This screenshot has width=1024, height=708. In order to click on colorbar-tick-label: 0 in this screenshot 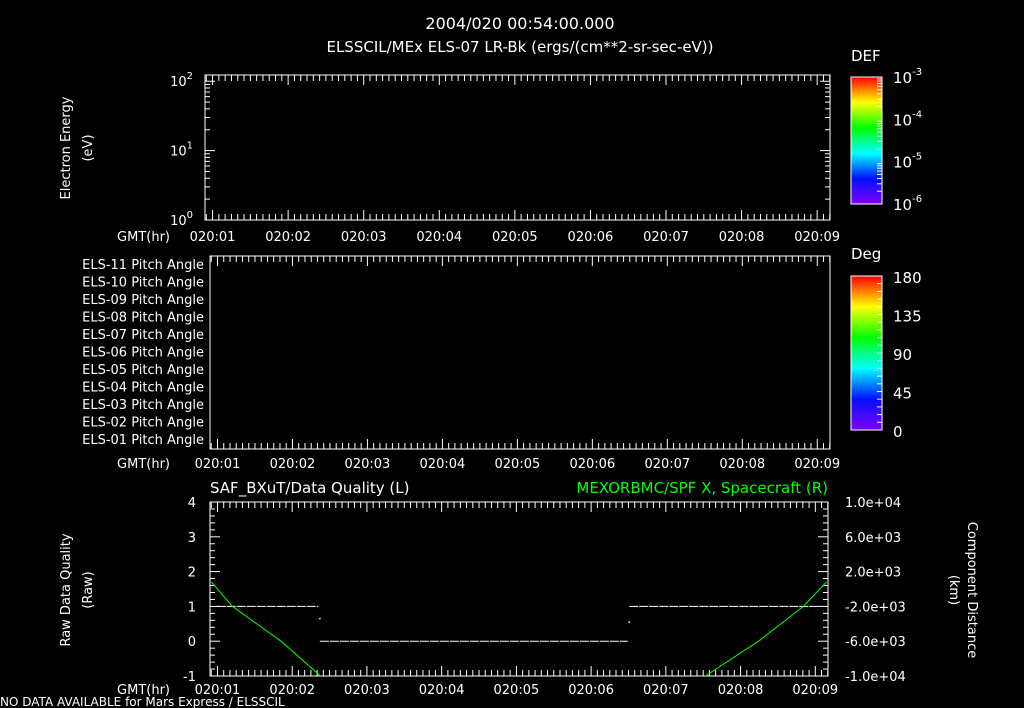, I will do `click(898, 432)`.